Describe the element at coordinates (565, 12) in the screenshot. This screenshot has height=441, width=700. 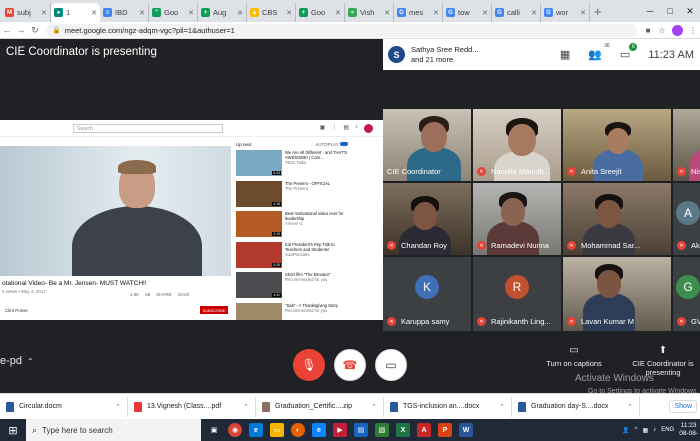
I see `browser-tab: Gwor ✕` at that location.